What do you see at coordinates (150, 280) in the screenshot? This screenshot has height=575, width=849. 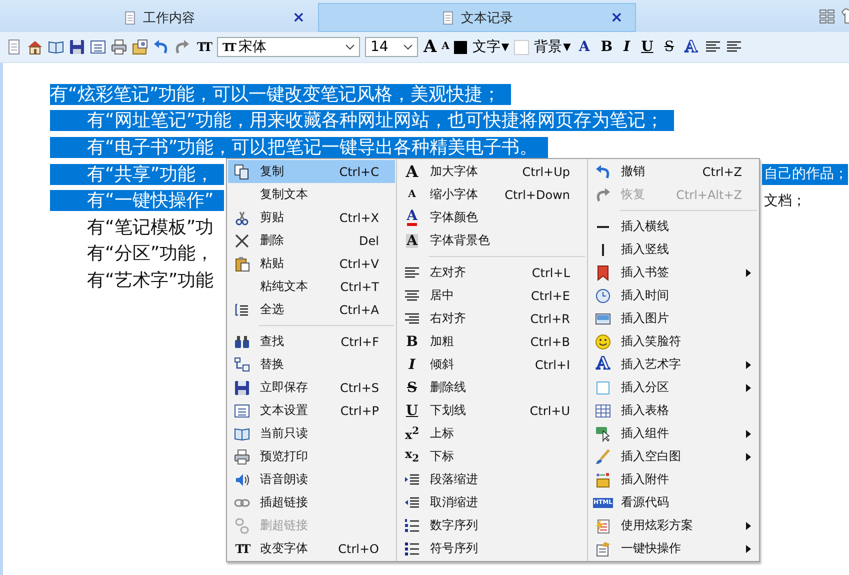 I see `text-line: 有“艺术字”功能` at bounding box center [150, 280].